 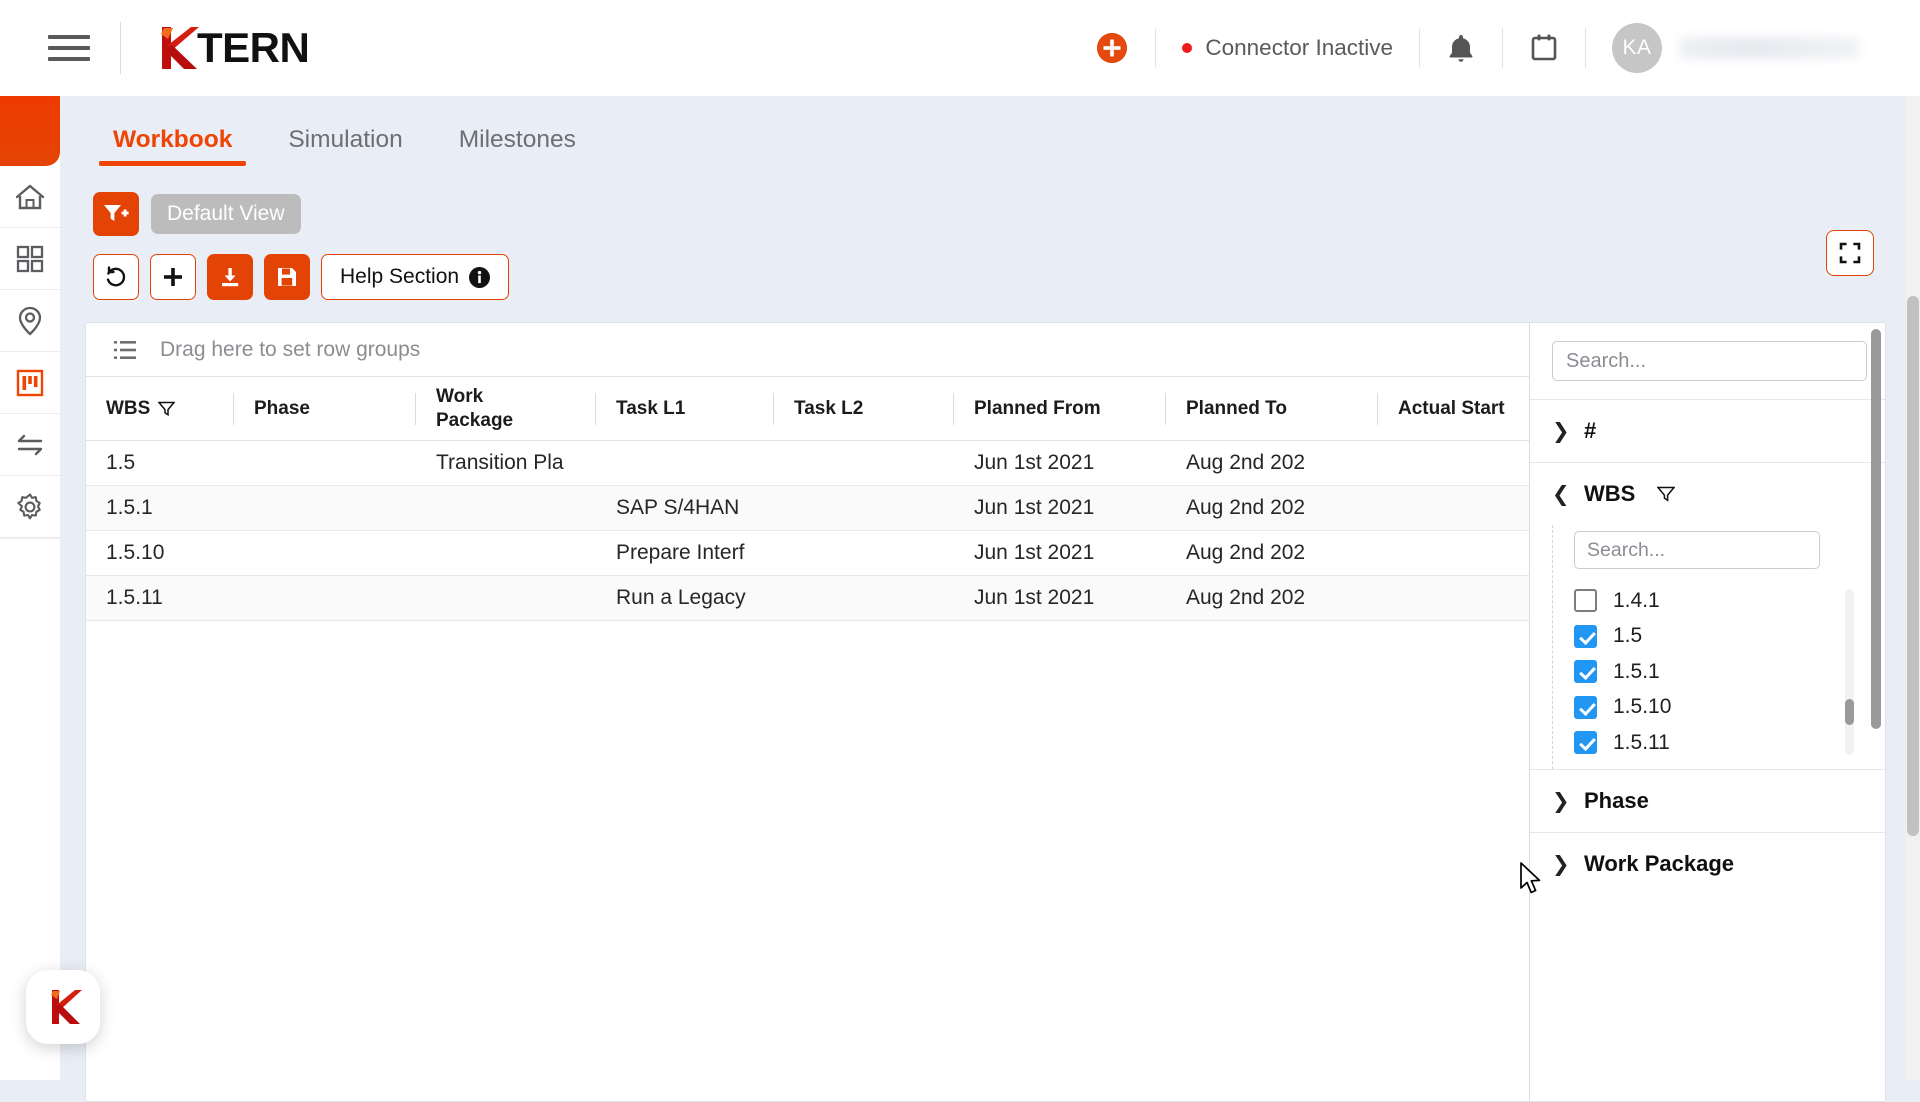 I want to click on filter-group-wbs: ❮ WBS, so click(x=1707, y=493).